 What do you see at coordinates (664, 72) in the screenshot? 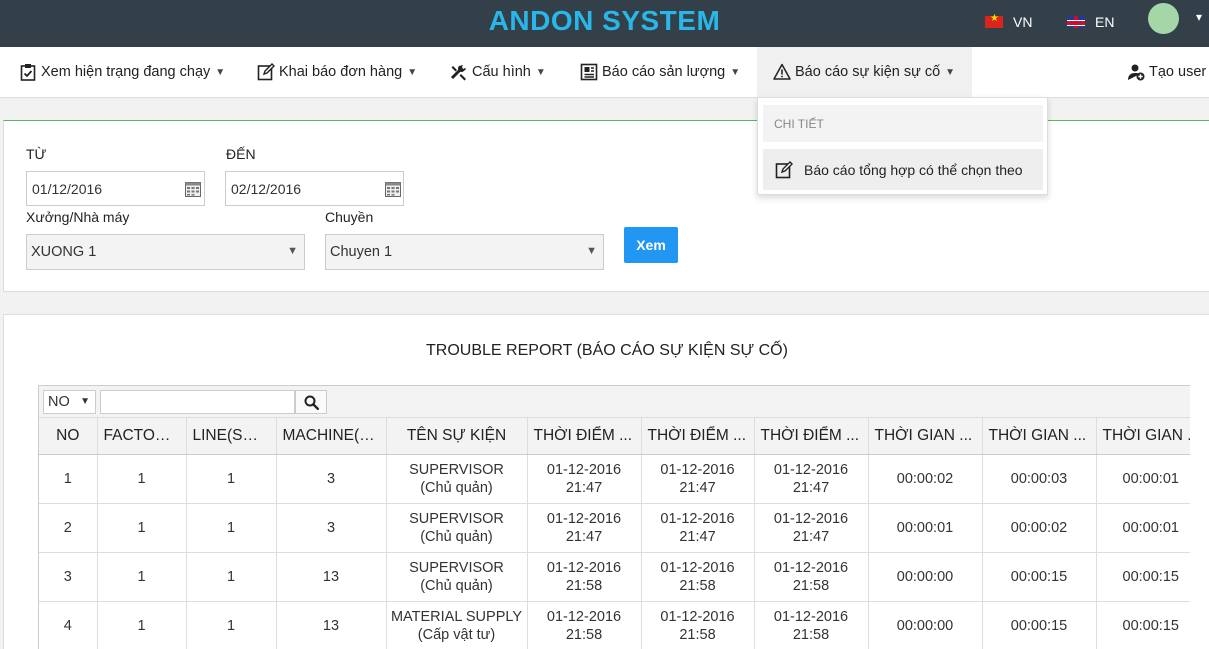
I see `nav-label: Báo cáo sản lượng` at bounding box center [664, 72].